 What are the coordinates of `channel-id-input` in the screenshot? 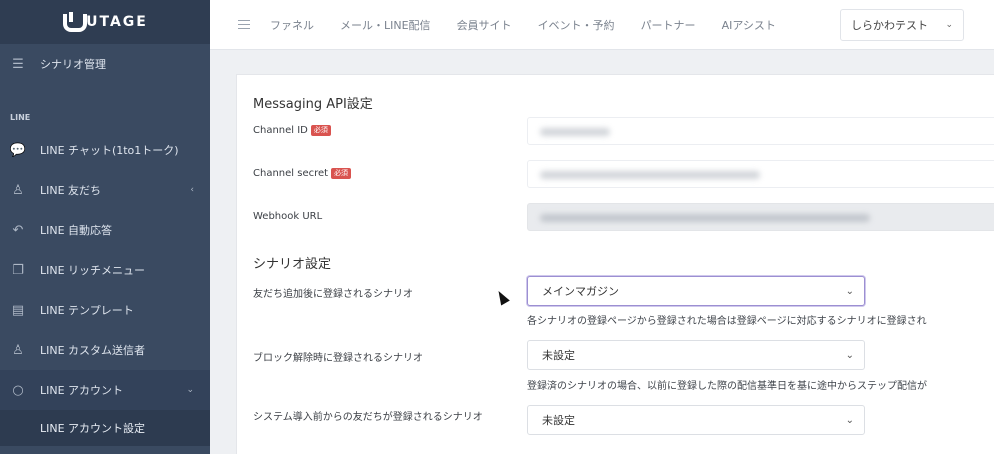 It's located at (760, 131).